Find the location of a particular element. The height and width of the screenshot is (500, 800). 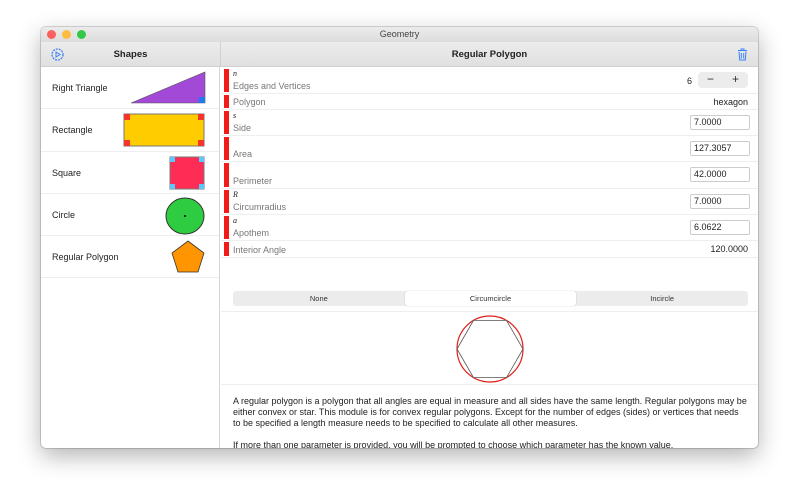

drawing-area is located at coordinates (489, 348).